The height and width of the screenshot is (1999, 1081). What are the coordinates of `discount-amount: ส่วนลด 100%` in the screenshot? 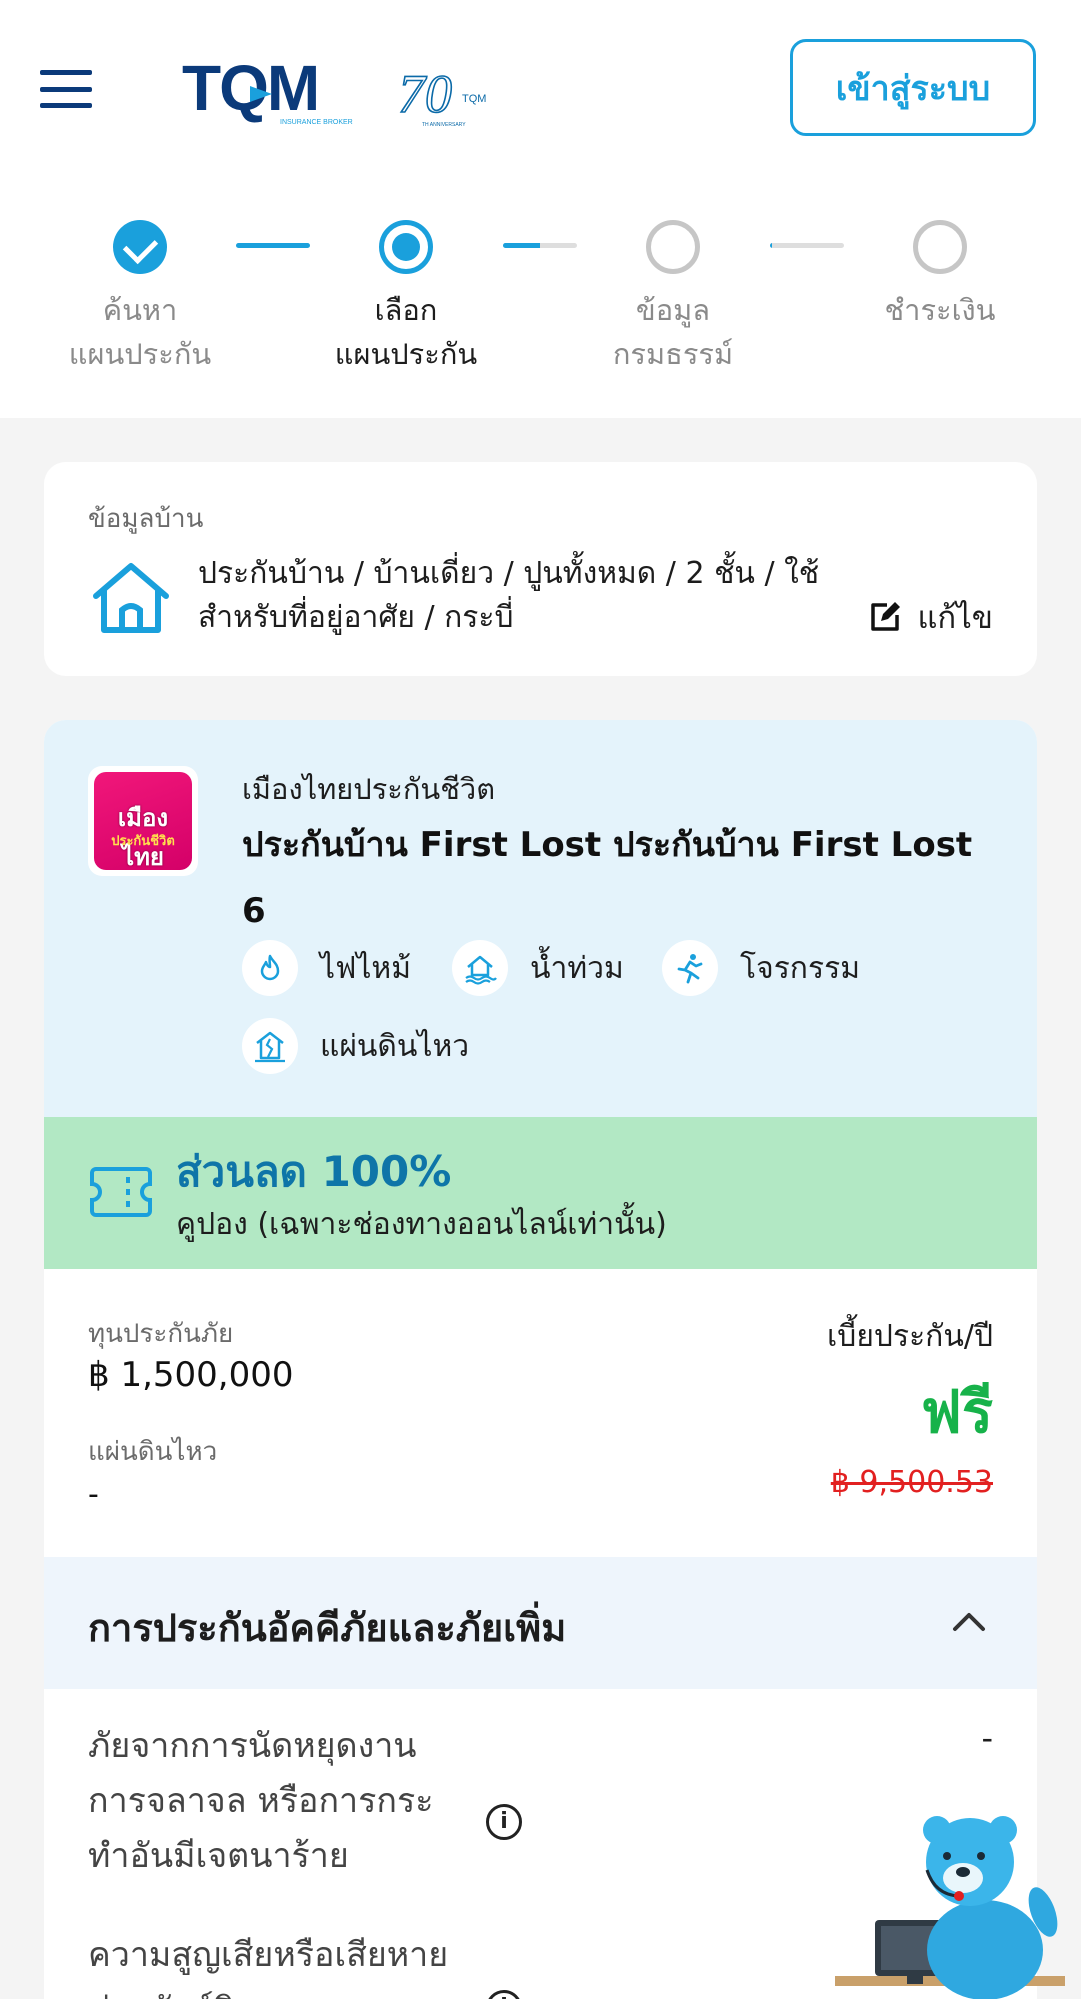 It's located at (314, 1171).